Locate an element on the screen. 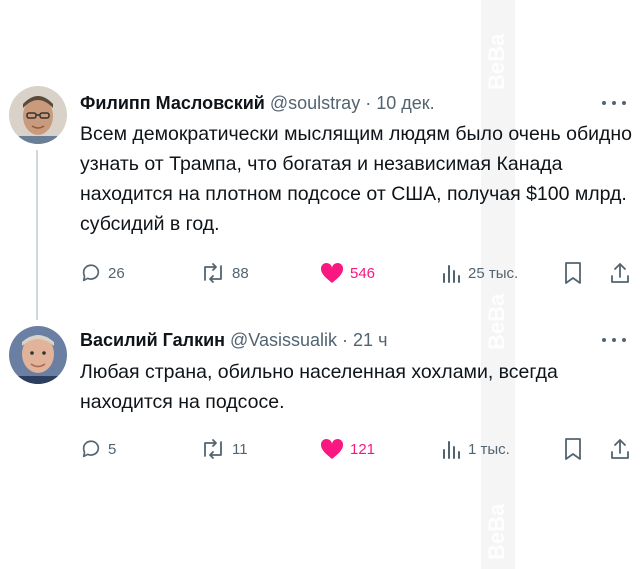 This screenshot has width=640, height=569. like-count: 121 is located at coordinates (363, 449).